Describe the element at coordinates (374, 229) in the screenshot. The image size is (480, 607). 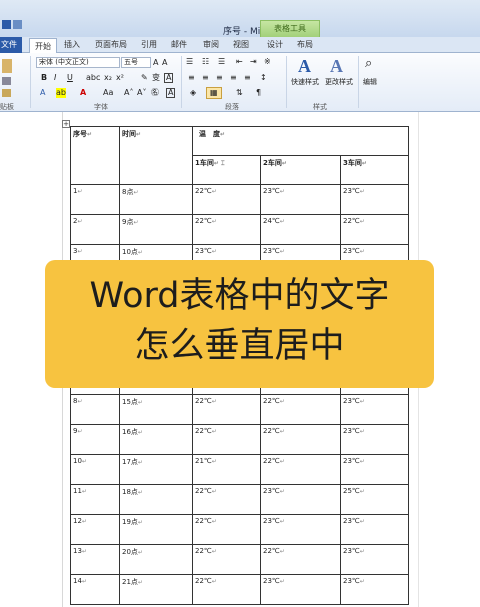
I see `cell-temp-3: 22℃↵` at that location.